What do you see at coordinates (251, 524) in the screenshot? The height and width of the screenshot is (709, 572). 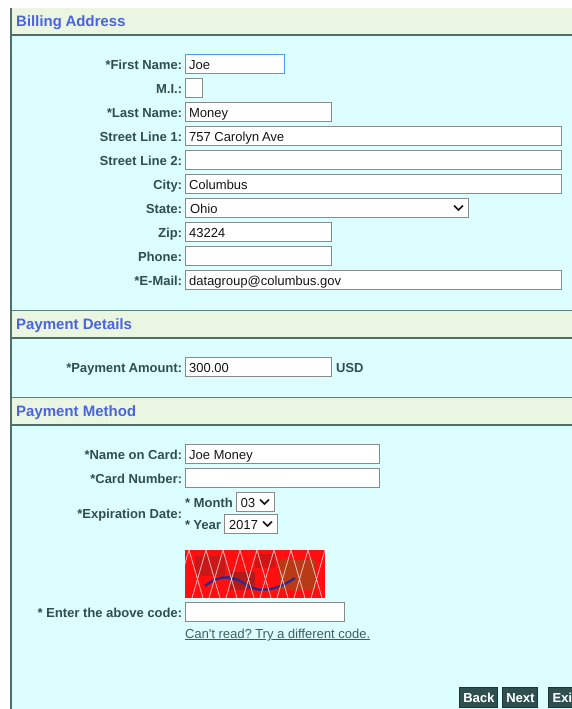 I see `dropdown: 2017` at bounding box center [251, 524].